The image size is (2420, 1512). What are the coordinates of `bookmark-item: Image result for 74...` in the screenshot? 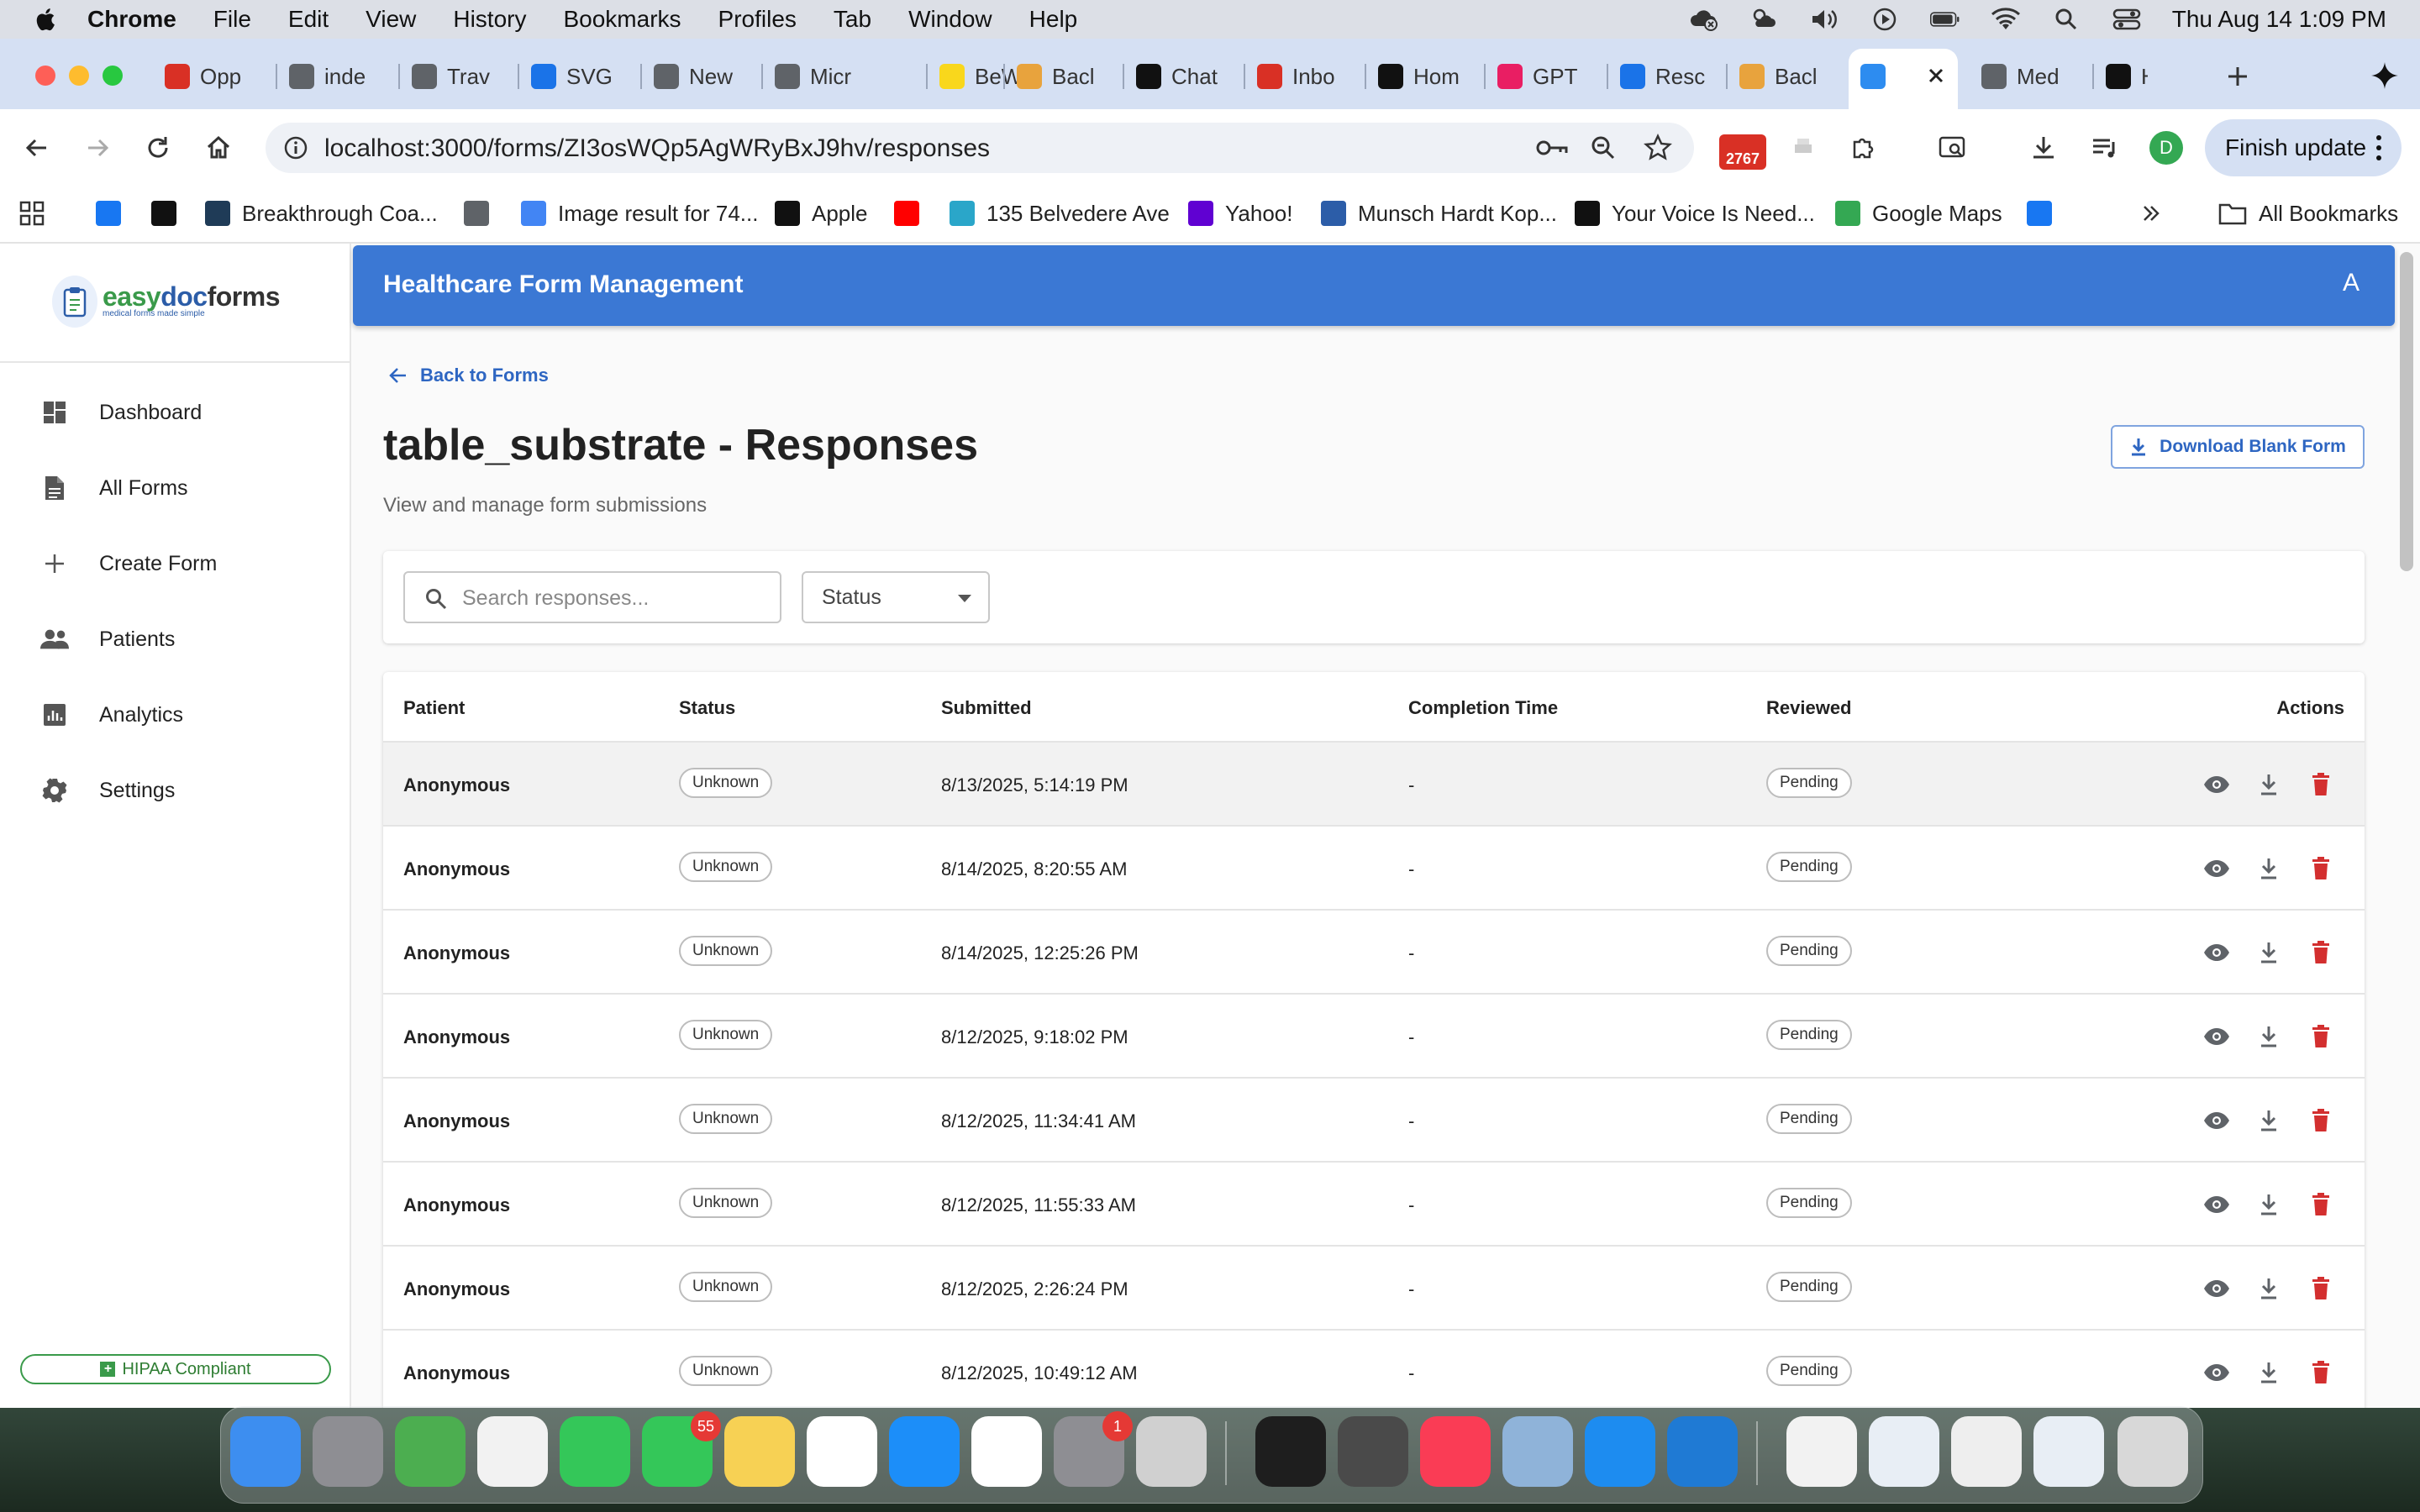 It's located at (639, 213).